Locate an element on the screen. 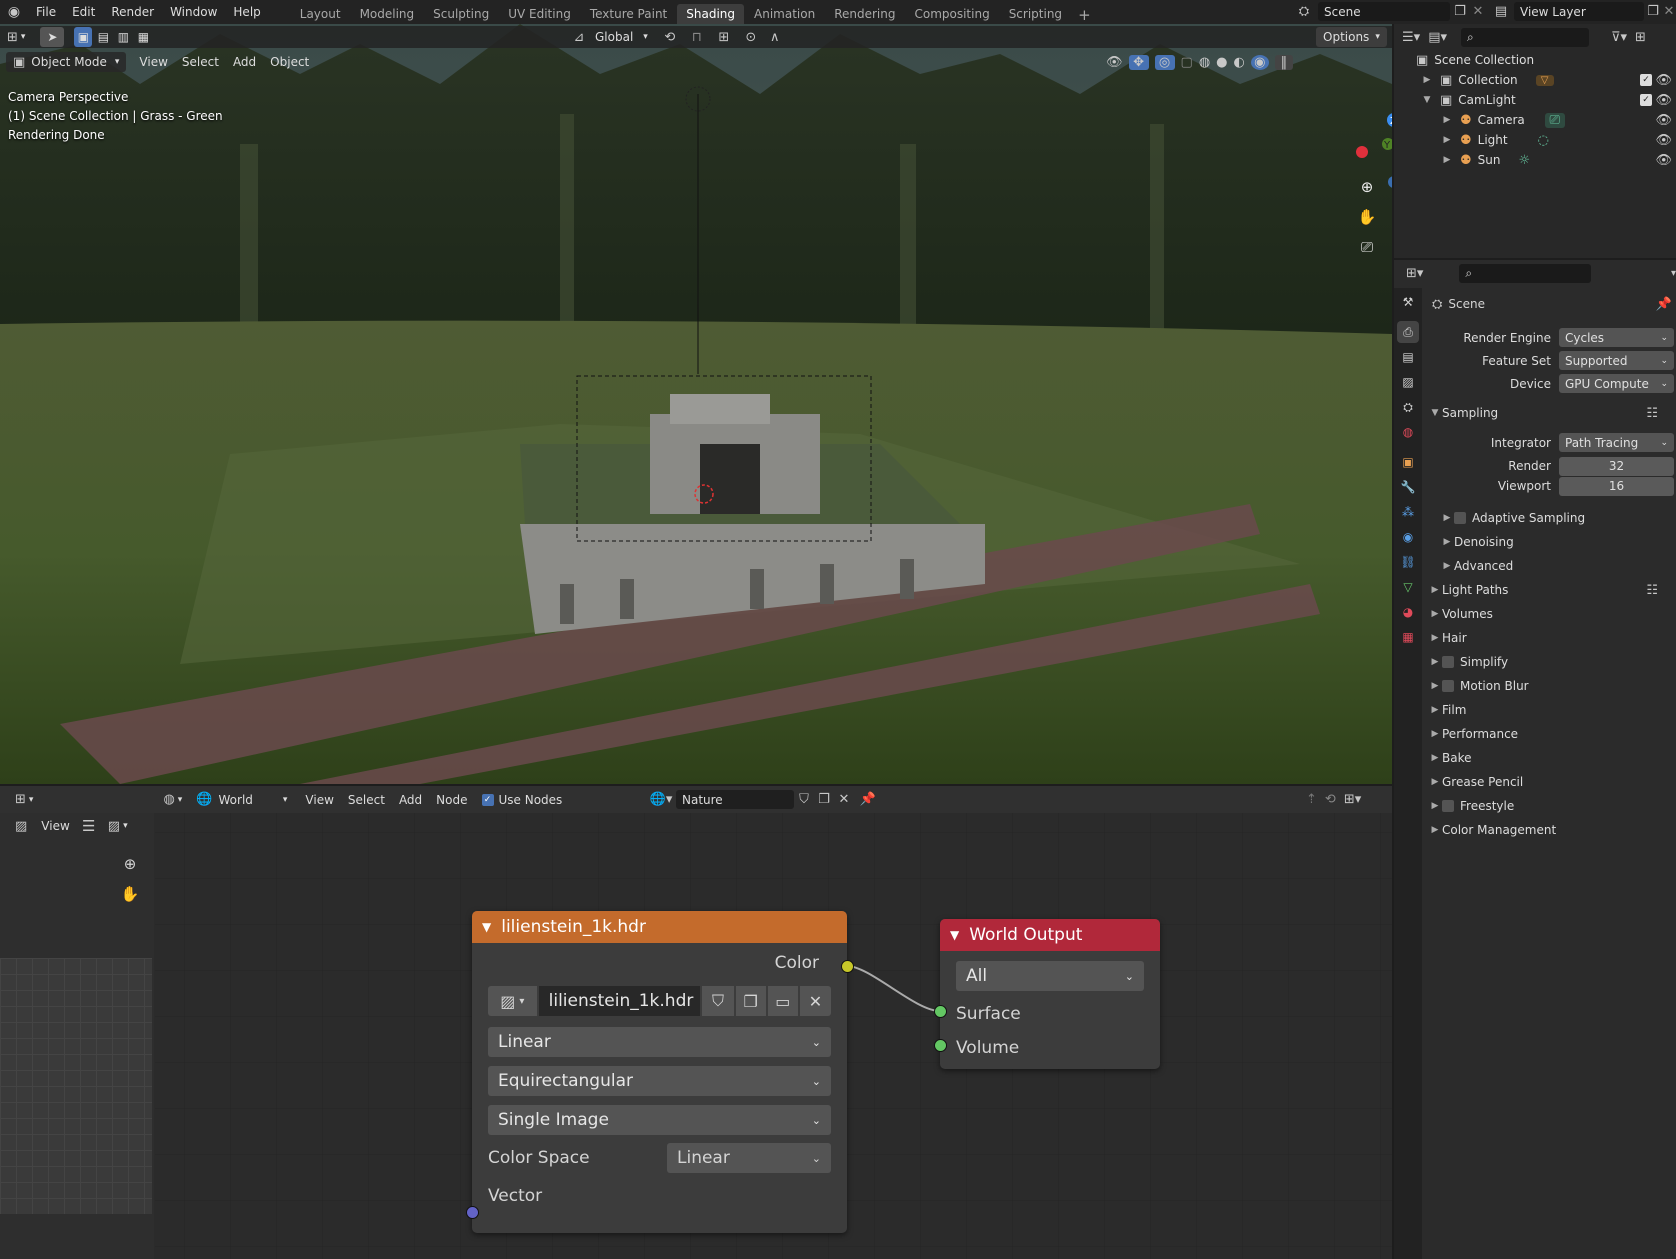 The image size is (1676, 1259). pause-render-icon: ‖ is located at coordinates (1283, 62).